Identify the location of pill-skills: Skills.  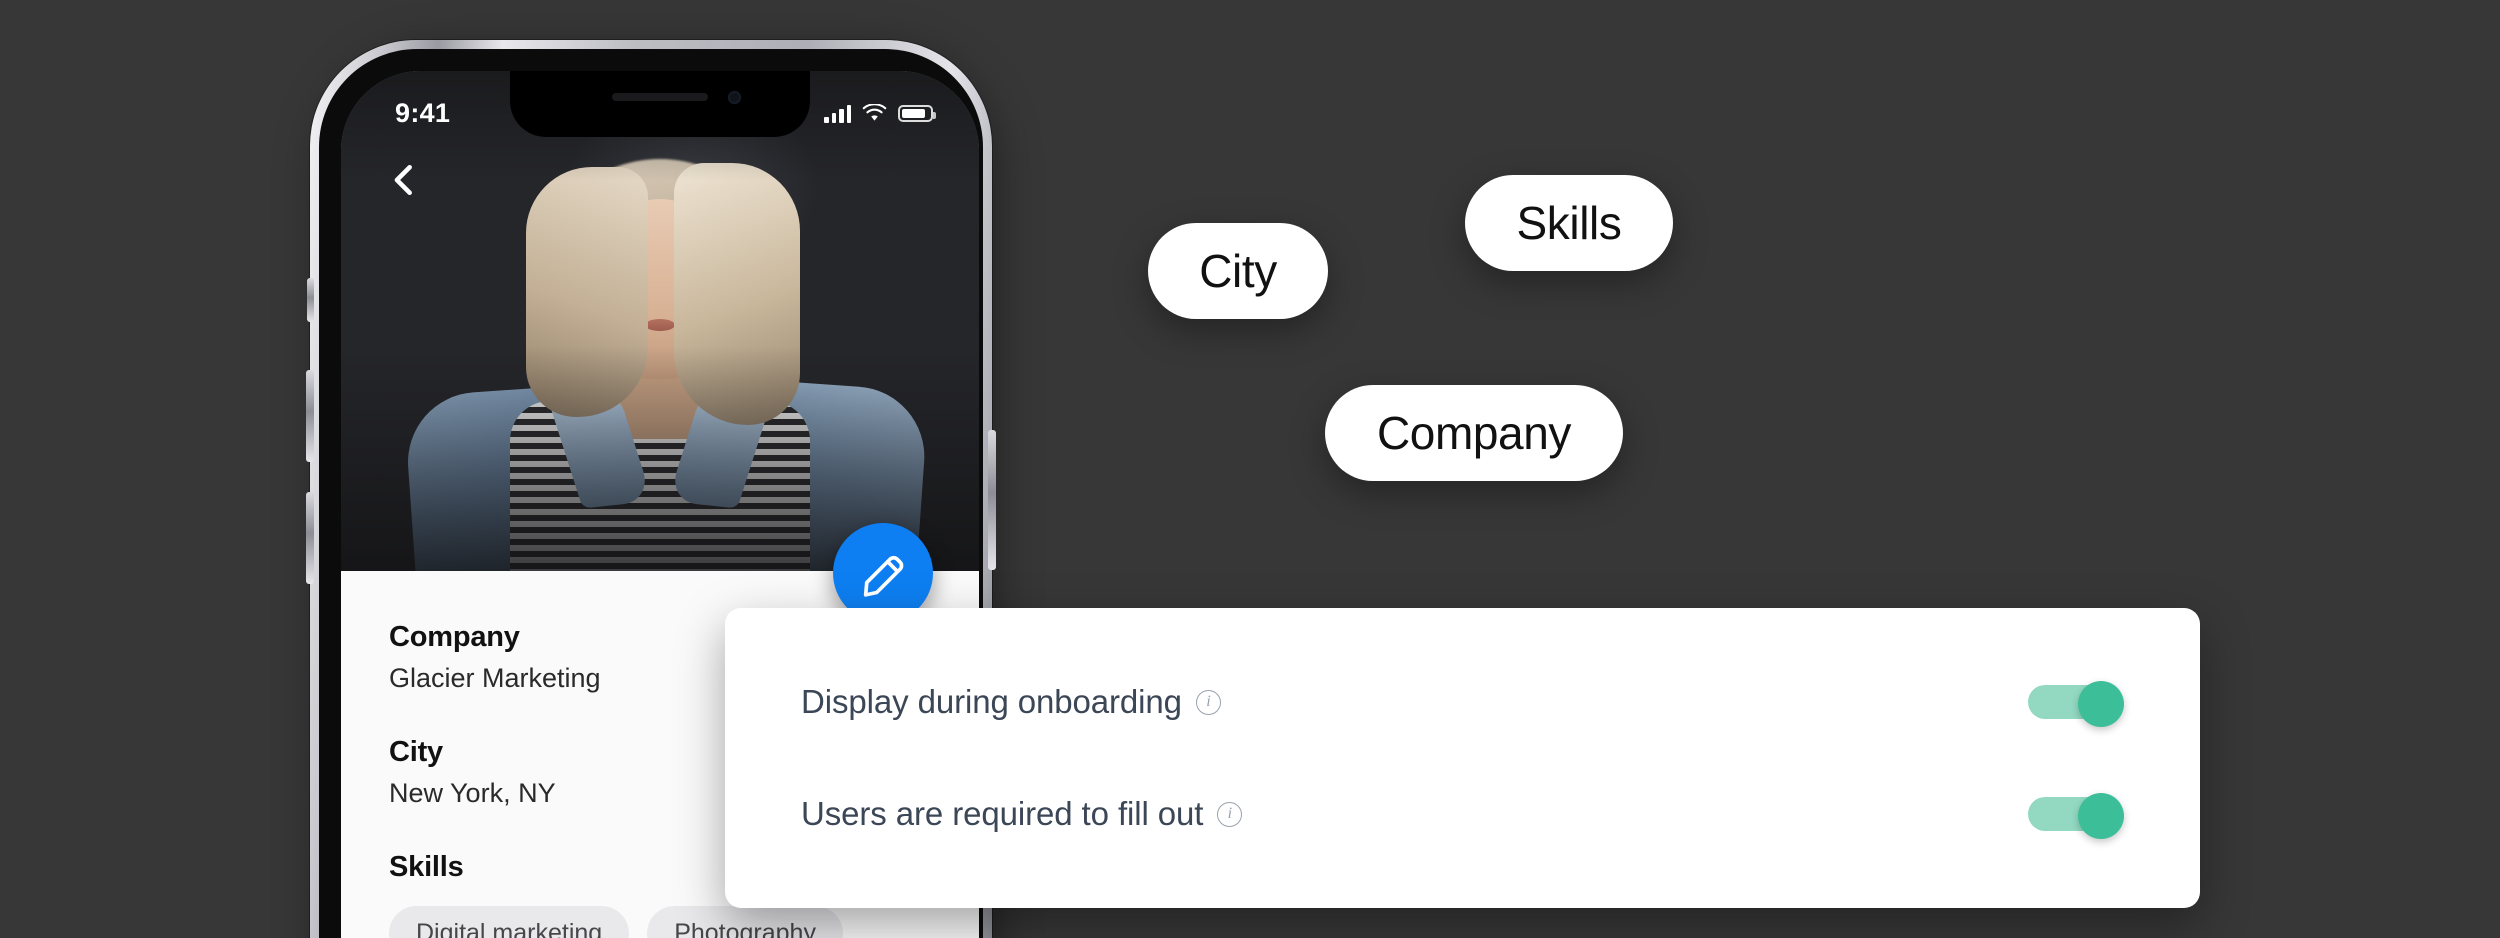
(1569, 223).